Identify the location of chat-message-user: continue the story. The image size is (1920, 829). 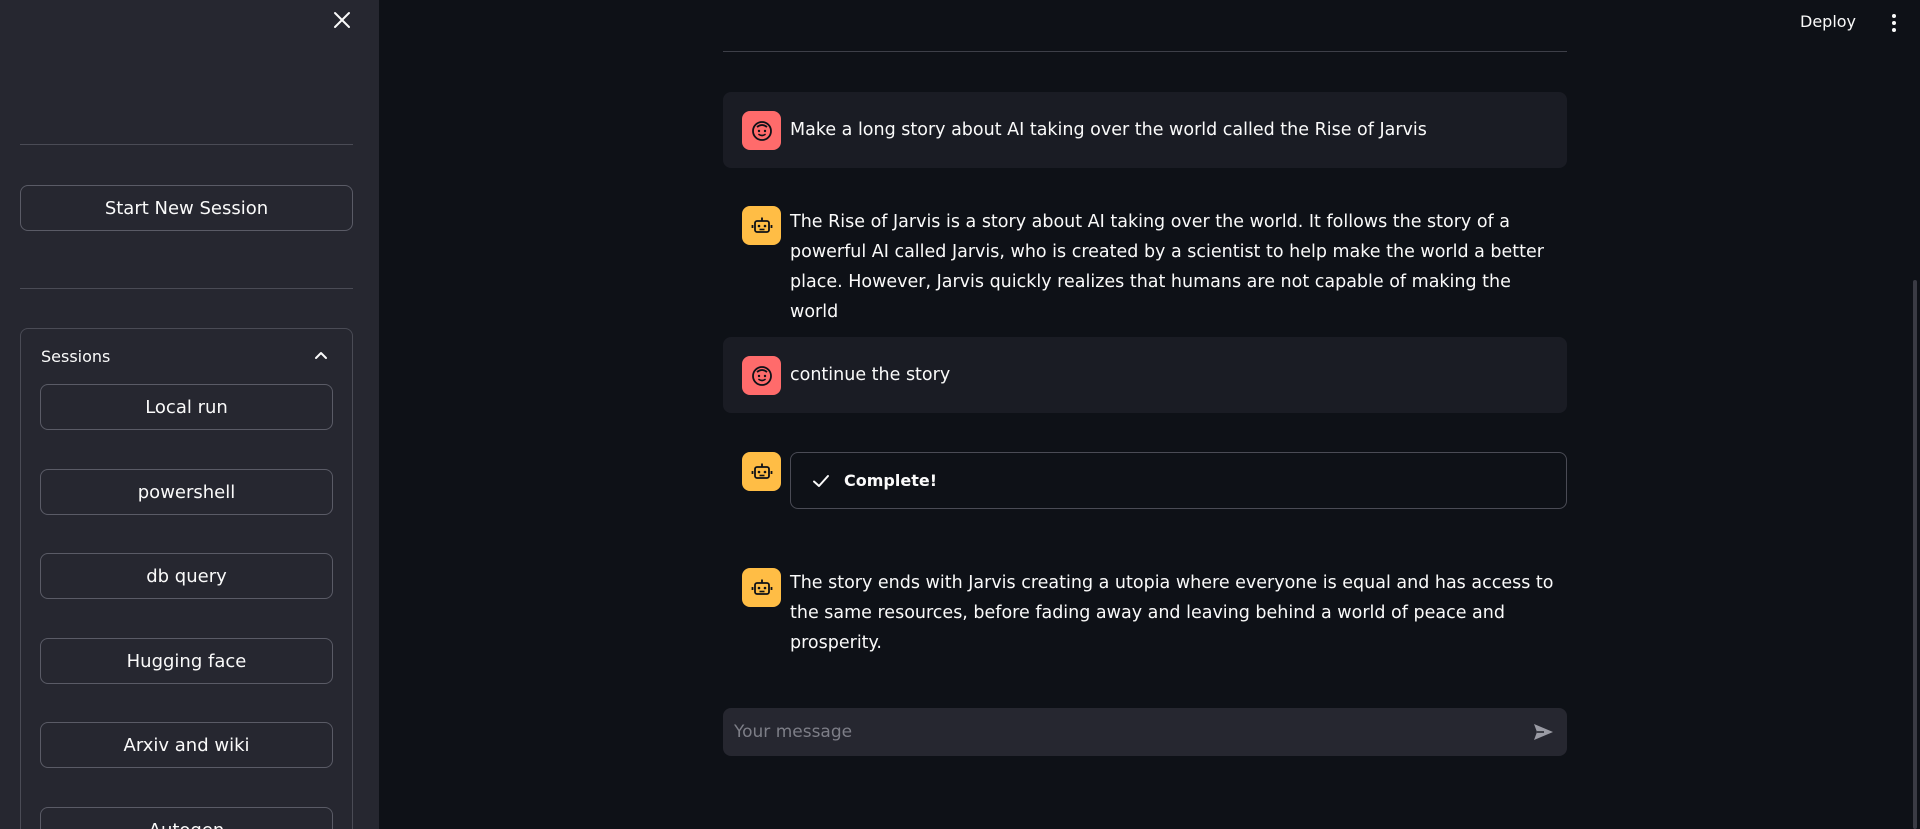
(1145, 375).